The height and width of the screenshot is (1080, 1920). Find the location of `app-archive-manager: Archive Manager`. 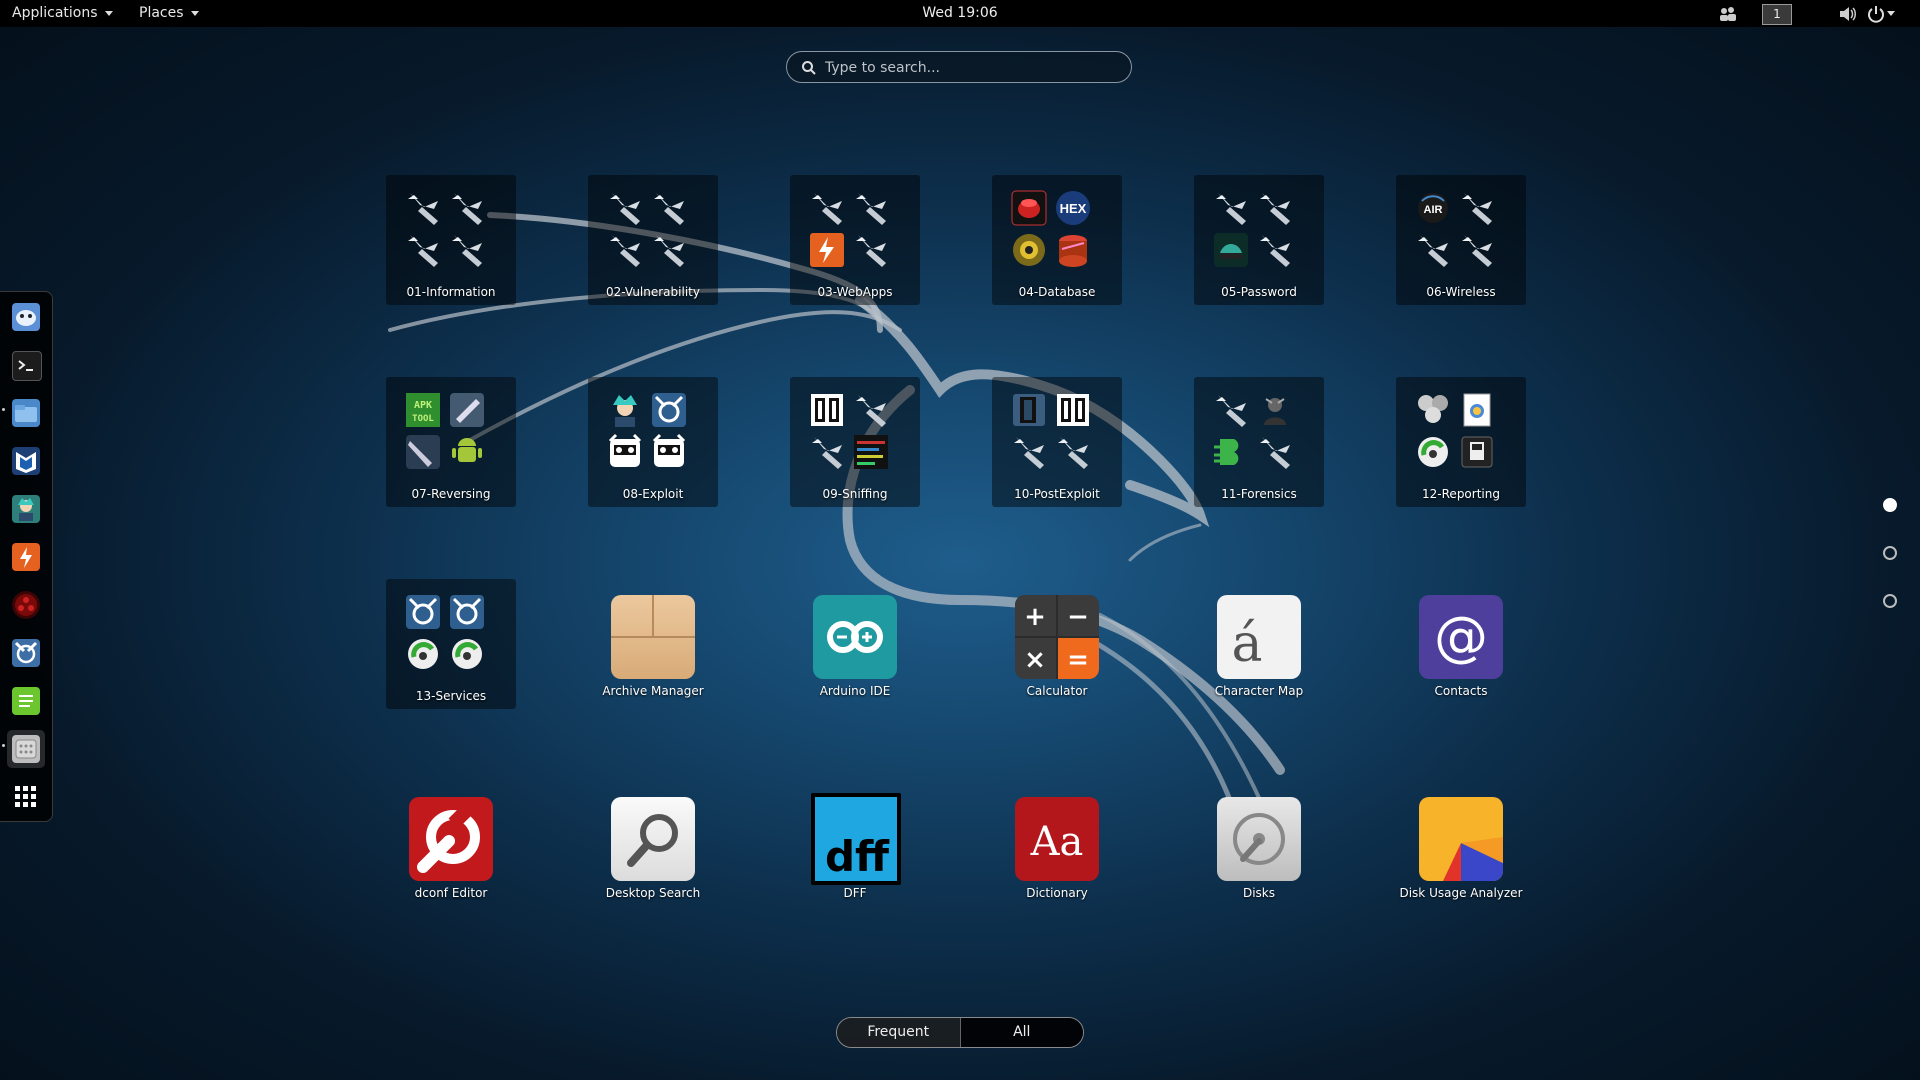

app-archive-manager: Archive Manager is located at coordinates (653, 644).